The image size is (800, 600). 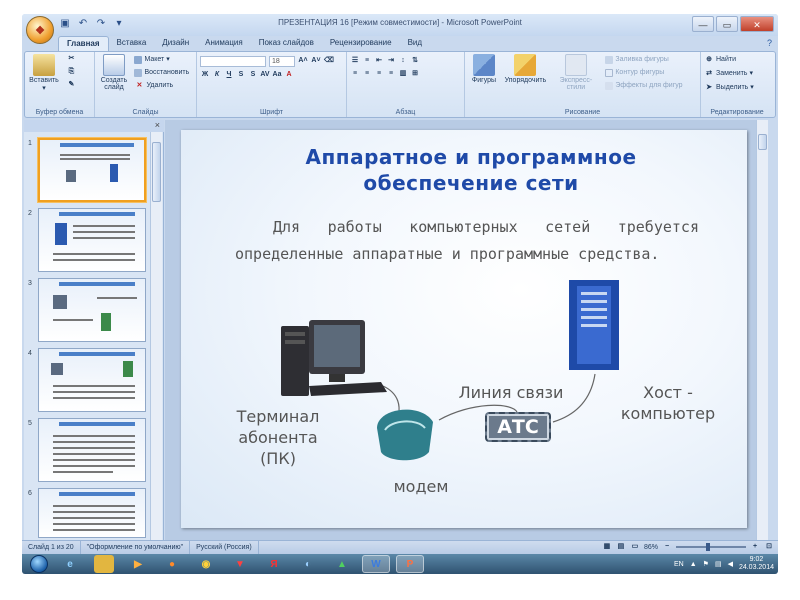 I want to click on new-slide-button: Создать слайд, so click(x=114, y=72).